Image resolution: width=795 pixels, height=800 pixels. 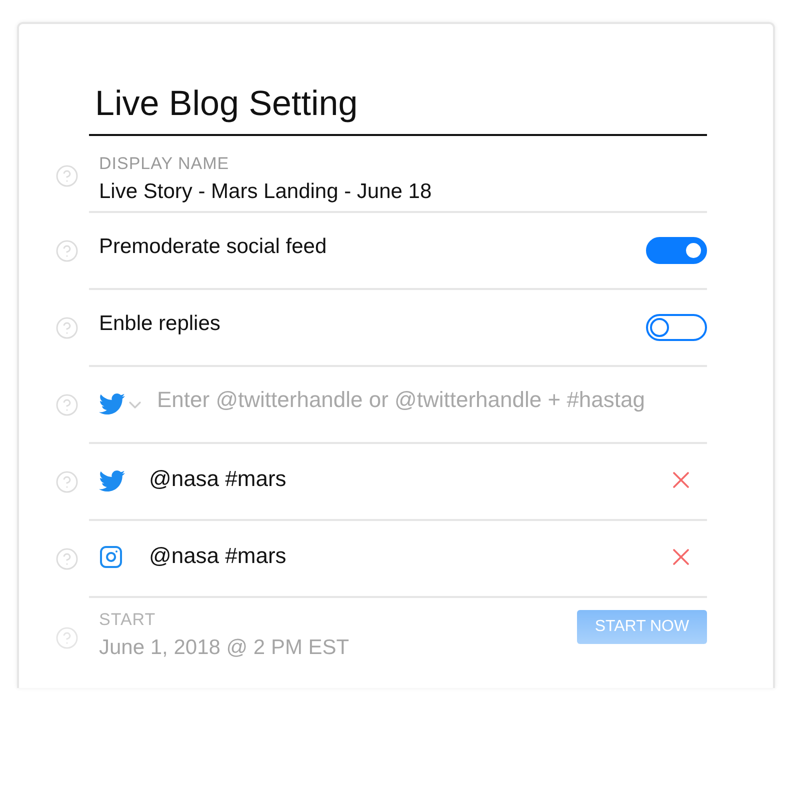 What do you see at coordinates (164, 164) in the screenshot?
I see `field-label: DISPLAY NAME` at bounding box center [164, 164].